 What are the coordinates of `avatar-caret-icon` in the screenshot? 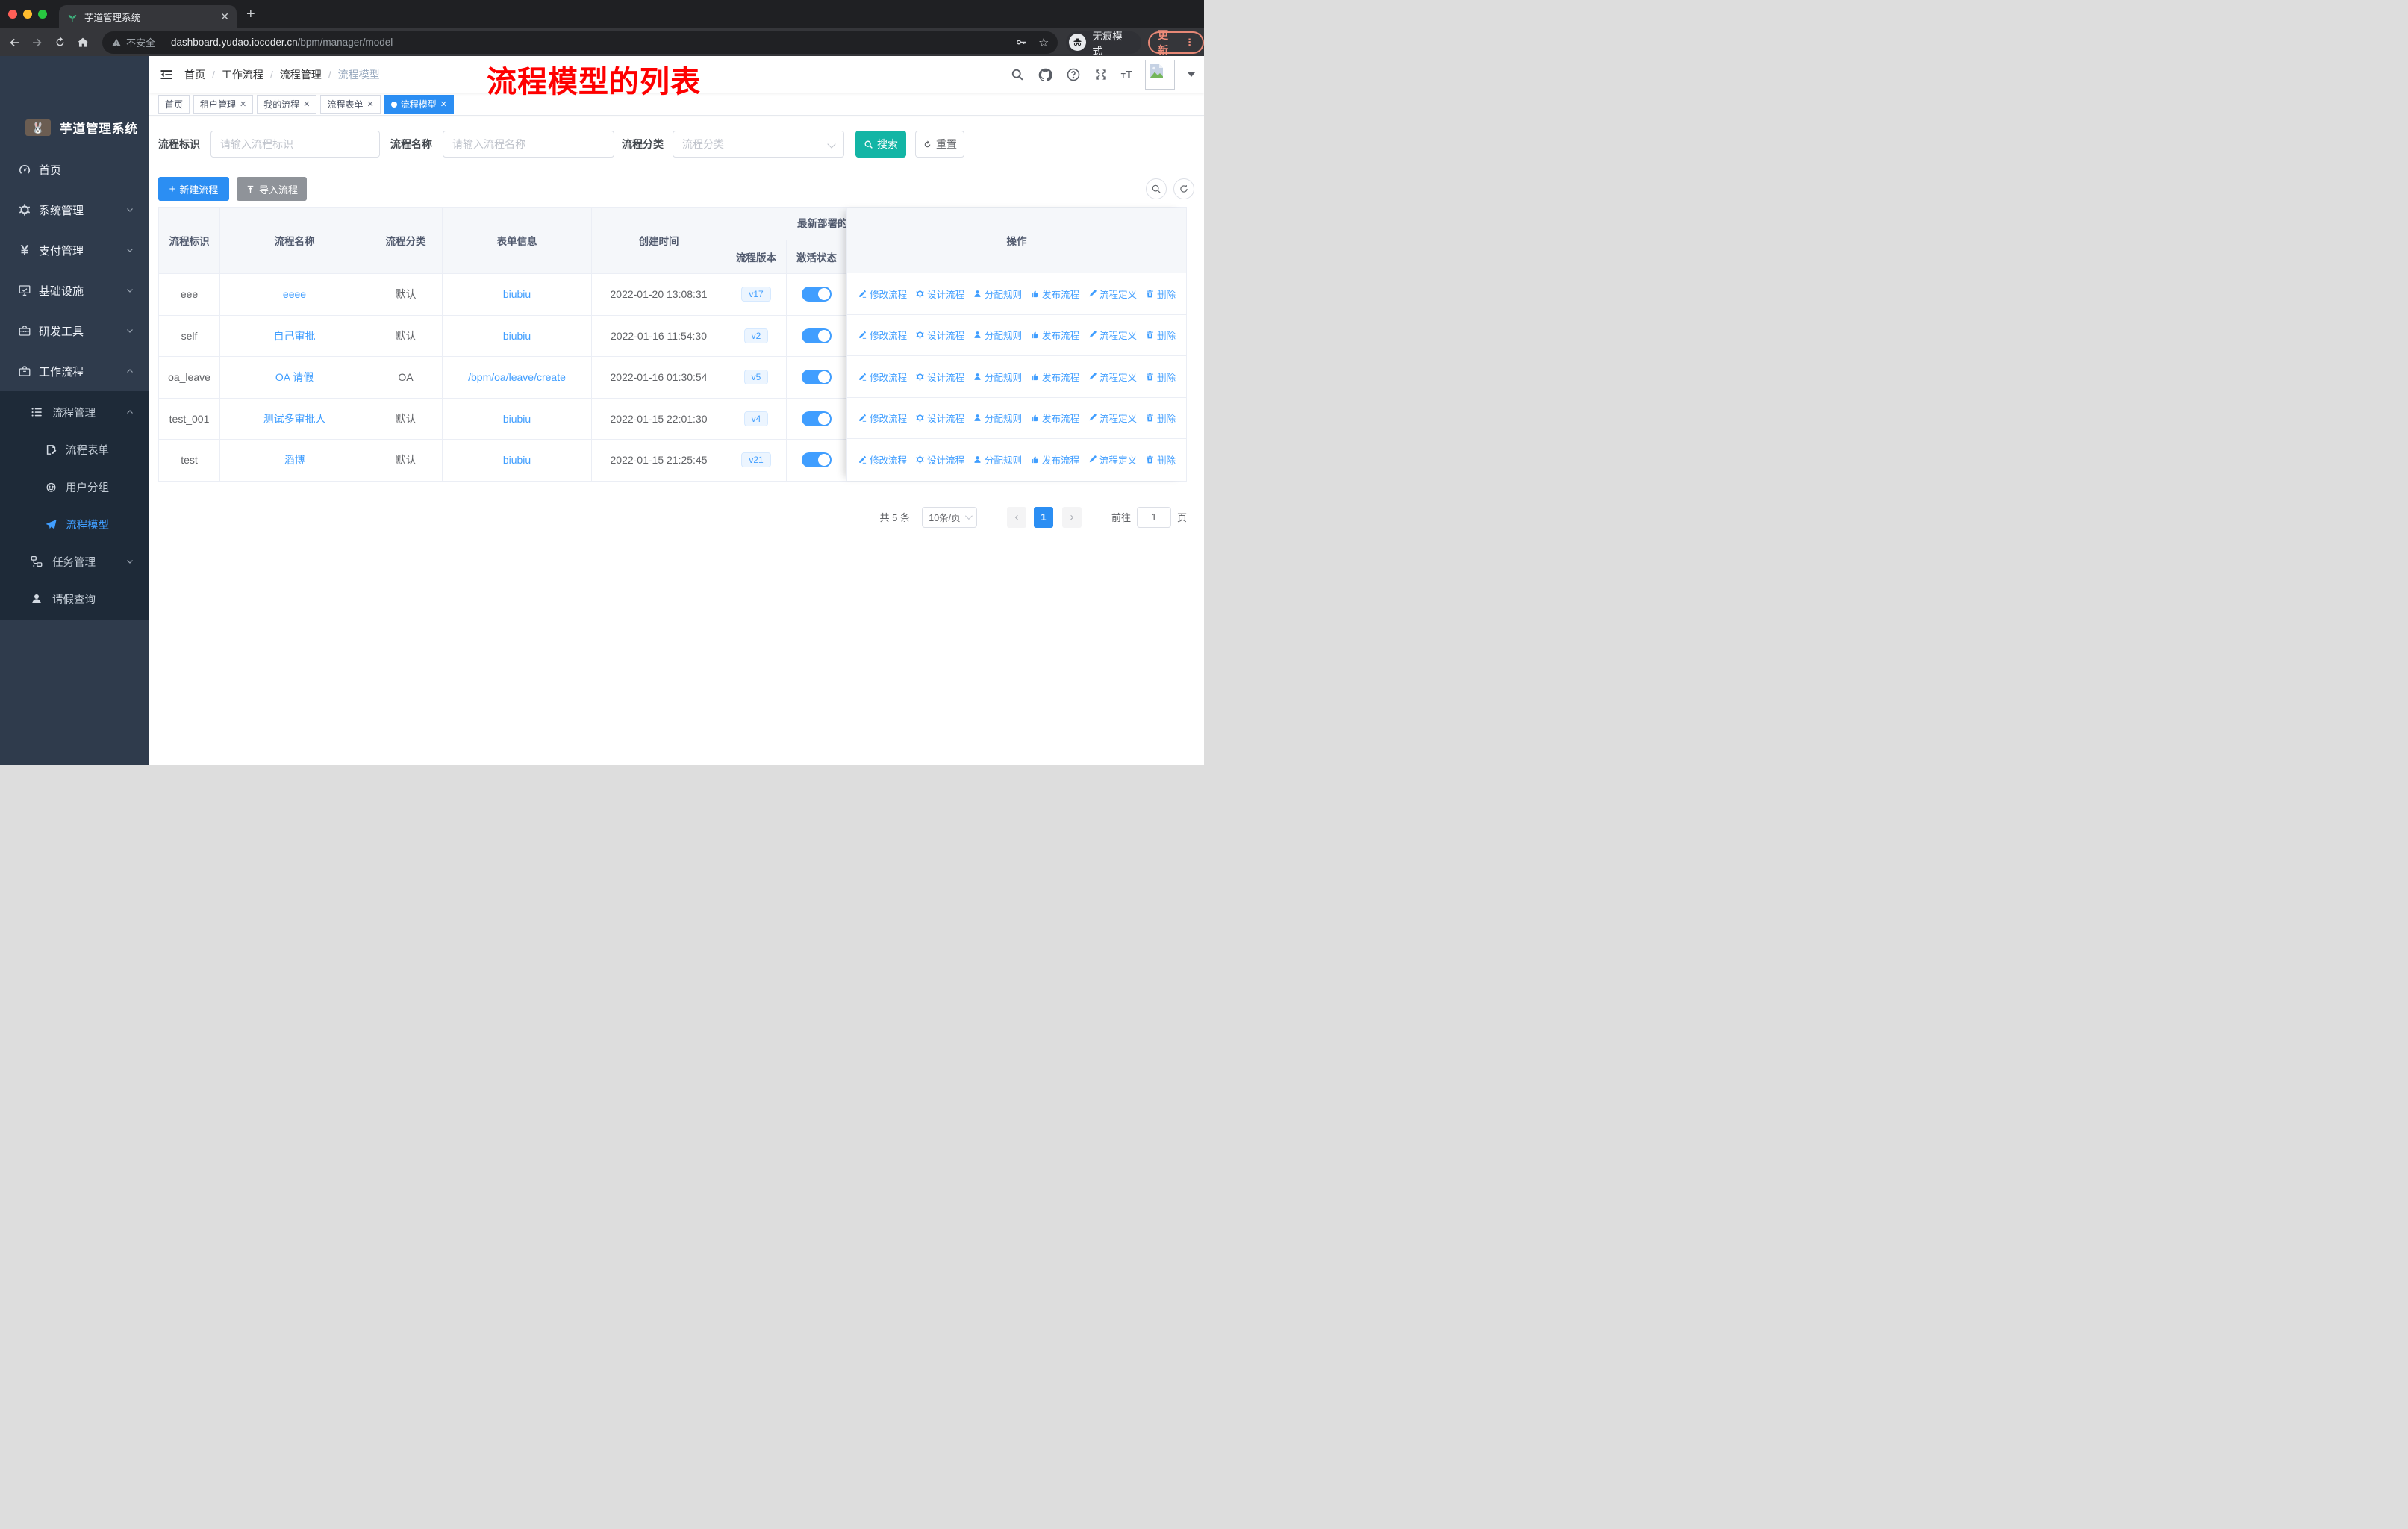 It's located at (1191, 74).